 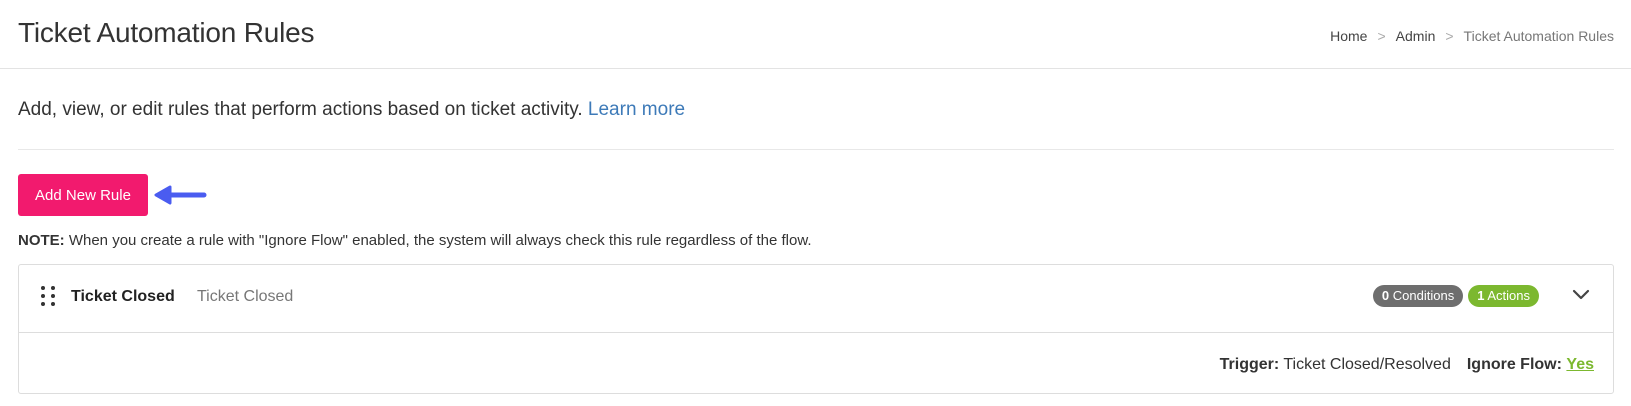 I want to click on ignore-flow-info: Ignore Flow: Yes, so click(x=1530, y=365).